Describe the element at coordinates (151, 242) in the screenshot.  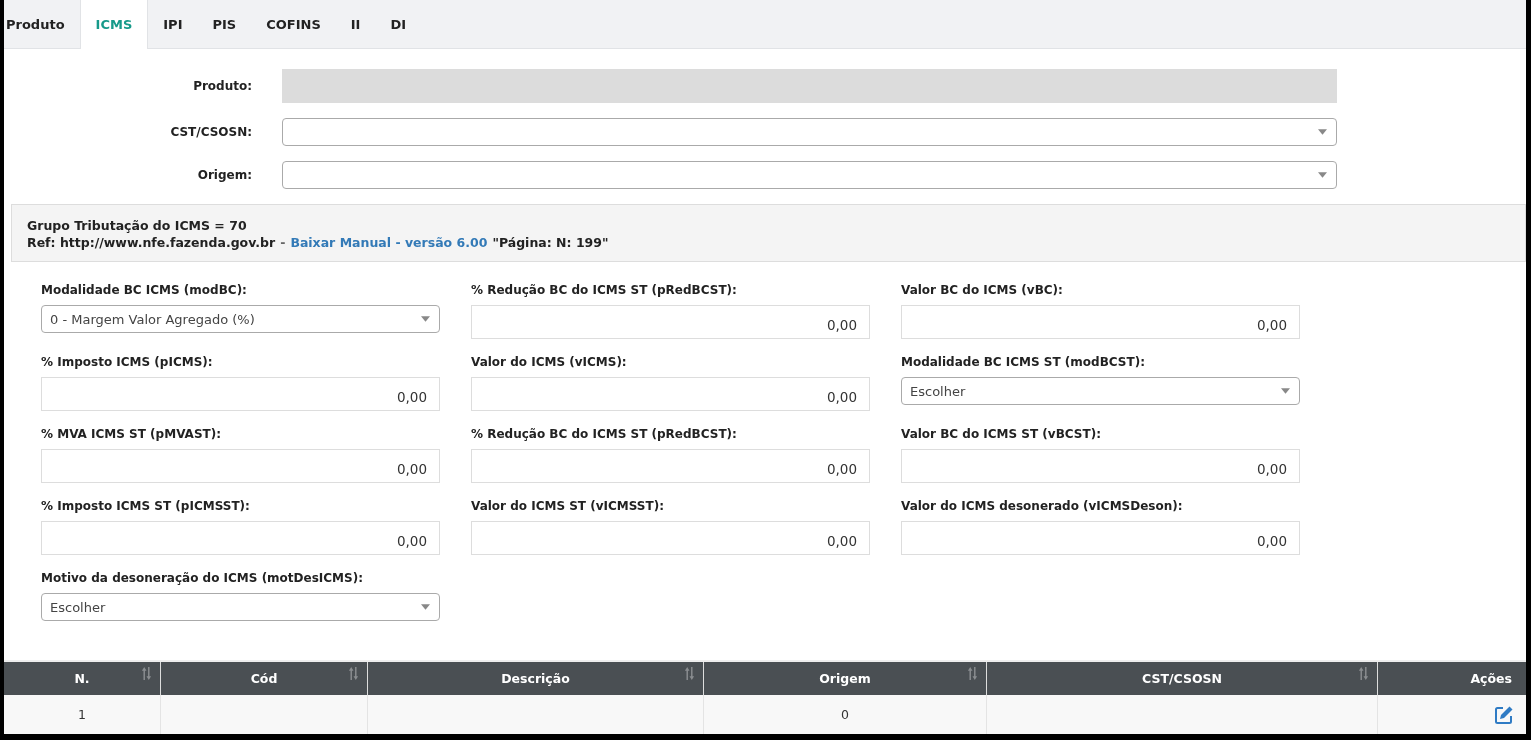
I see `reference-text: Ref: http://www.nfe.fazenda.gov.br` at that location.